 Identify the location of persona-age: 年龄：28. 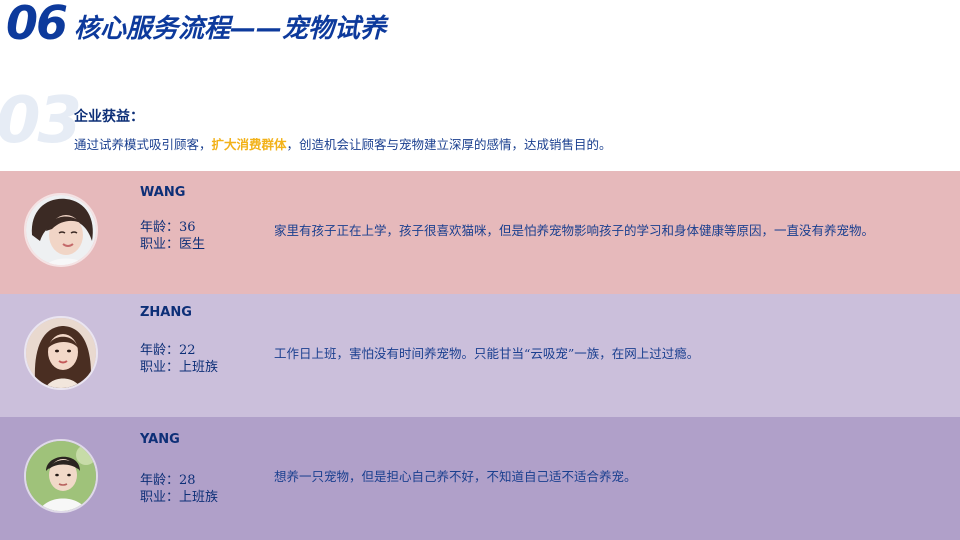
(168, 480).